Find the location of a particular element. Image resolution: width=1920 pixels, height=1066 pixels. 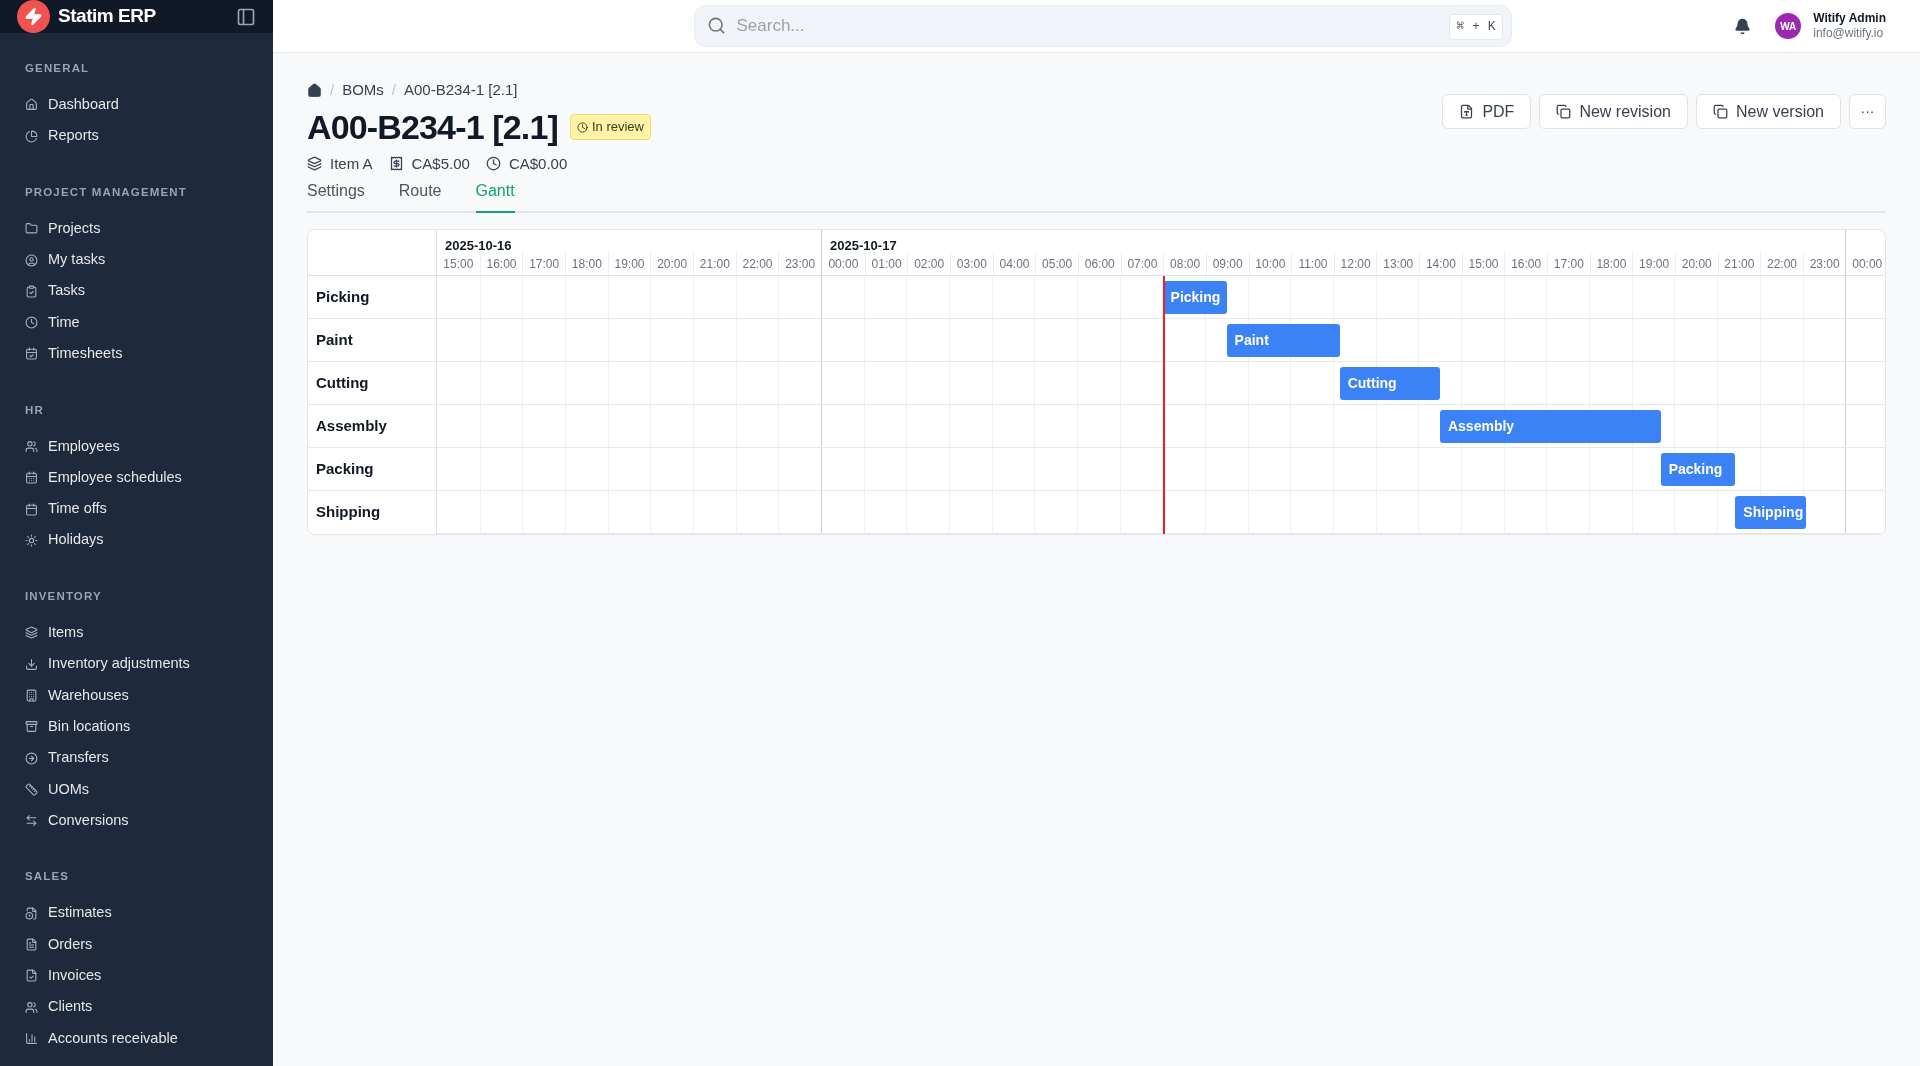

hour-label: 18:00 is located at coordinates (586, 264).